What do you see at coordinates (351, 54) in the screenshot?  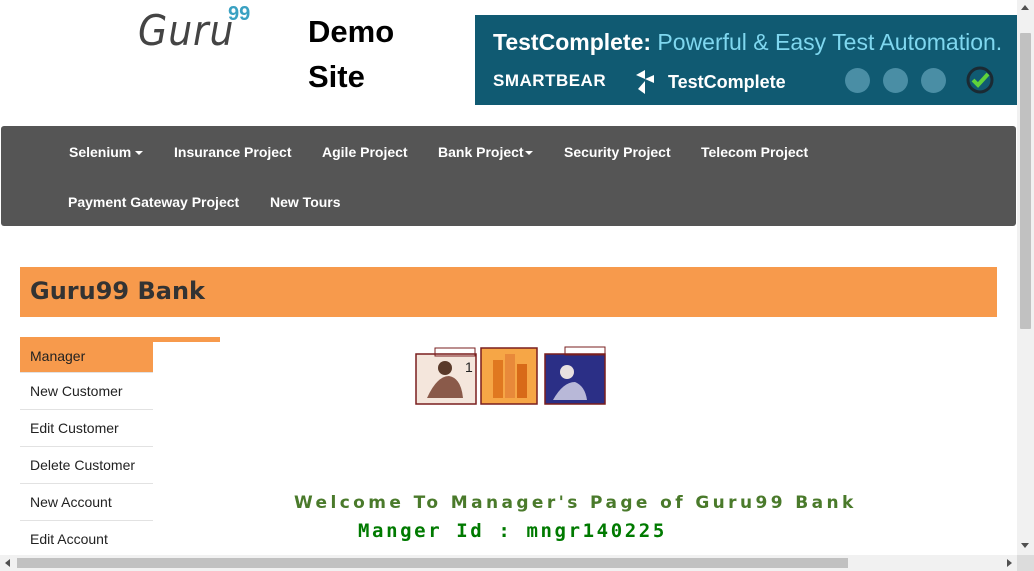 I see `site-title: Demo Site` at bounding box center [351, 54].